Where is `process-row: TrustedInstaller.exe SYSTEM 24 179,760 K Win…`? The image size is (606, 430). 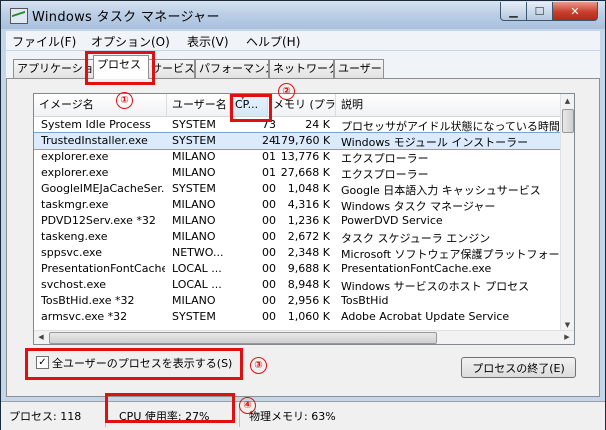 process-row: TrustedInstaller.exe SYSTEM 24 179,760 K Win… is located at coordinates (298, 141).